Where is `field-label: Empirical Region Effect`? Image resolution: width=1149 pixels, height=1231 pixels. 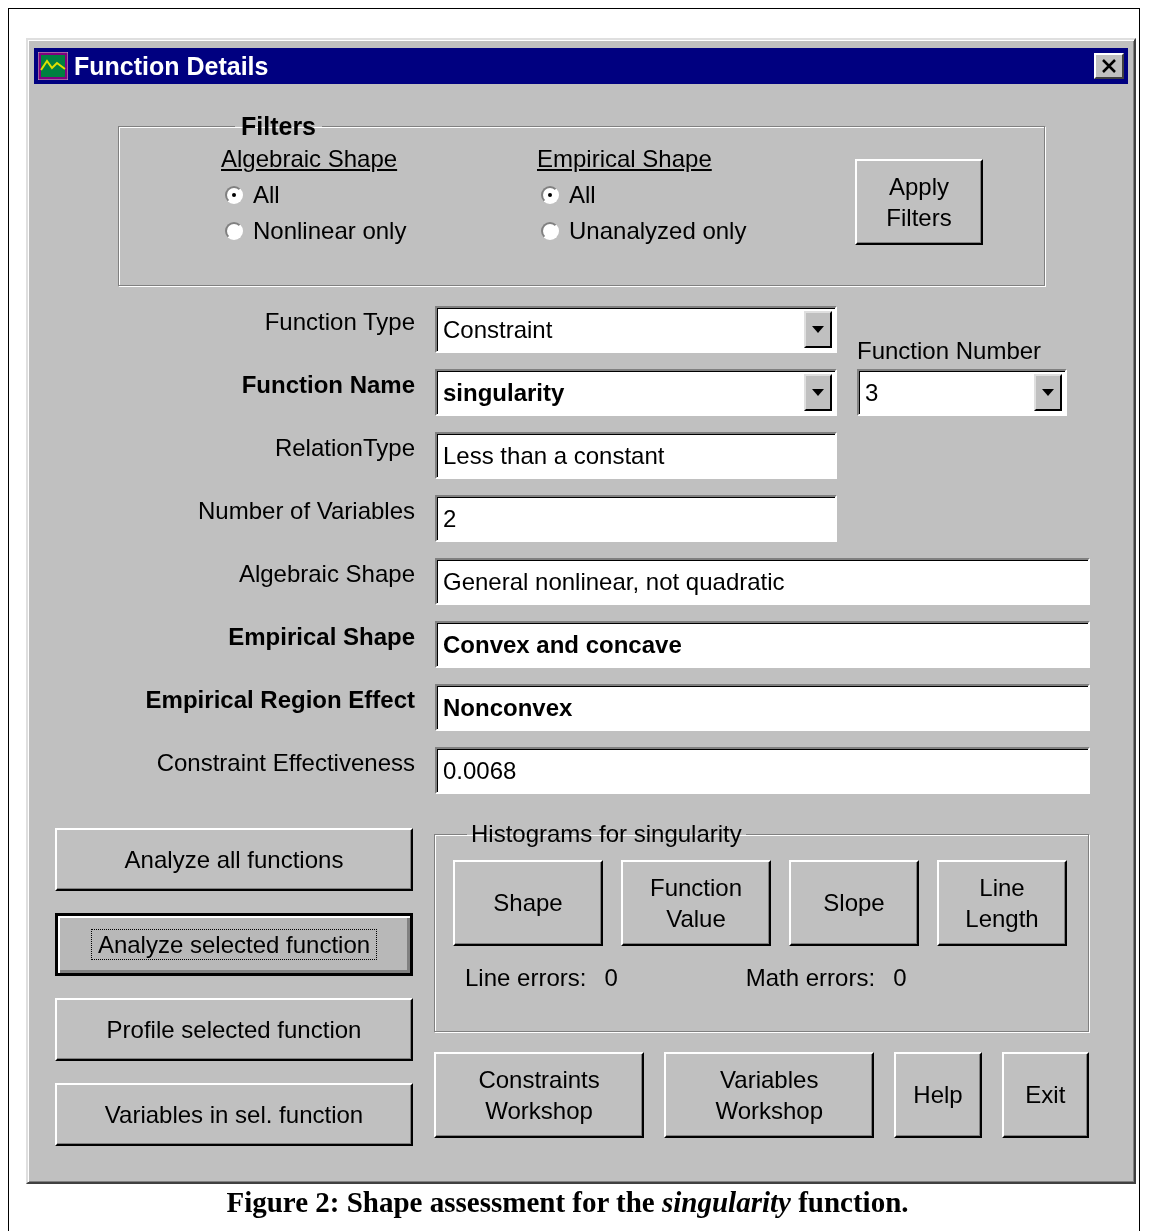
field-label: Empirical Region Effect is located at coordinates (280, 700).